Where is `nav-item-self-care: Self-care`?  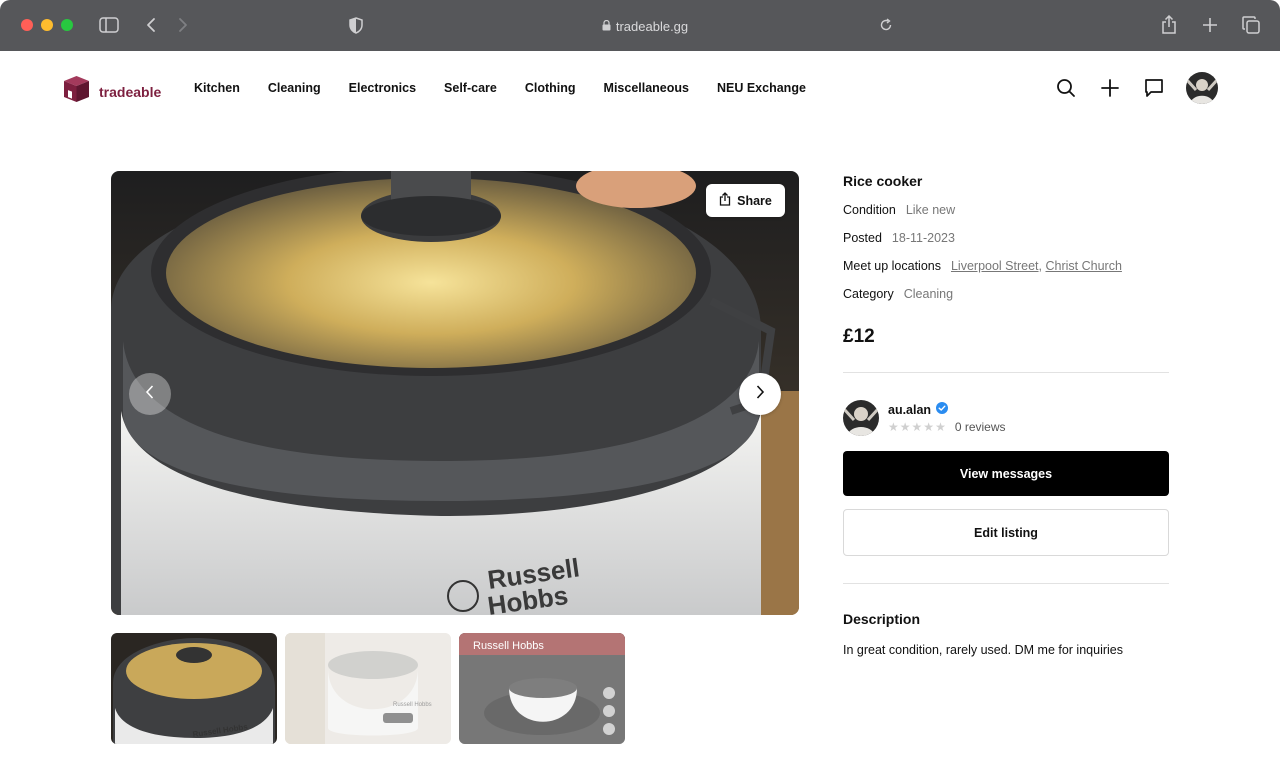 nav-item-self-care: Self-care is located at coordinates (470, 88).